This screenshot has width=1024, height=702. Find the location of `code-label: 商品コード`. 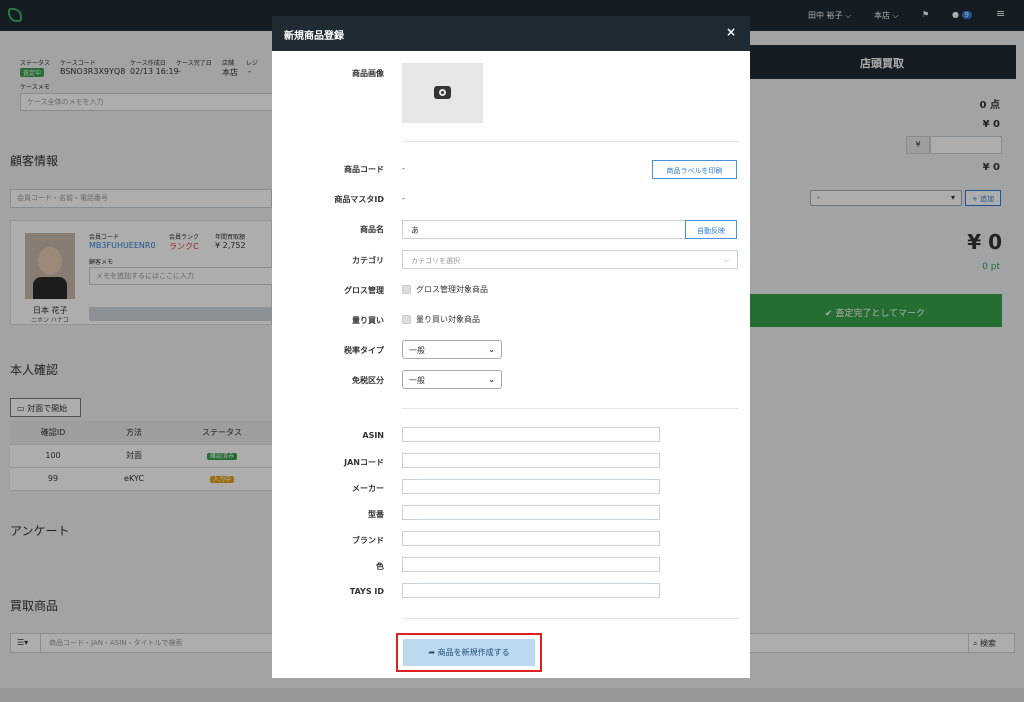

code-label: 商品コード is located at coordinates (364, 169).